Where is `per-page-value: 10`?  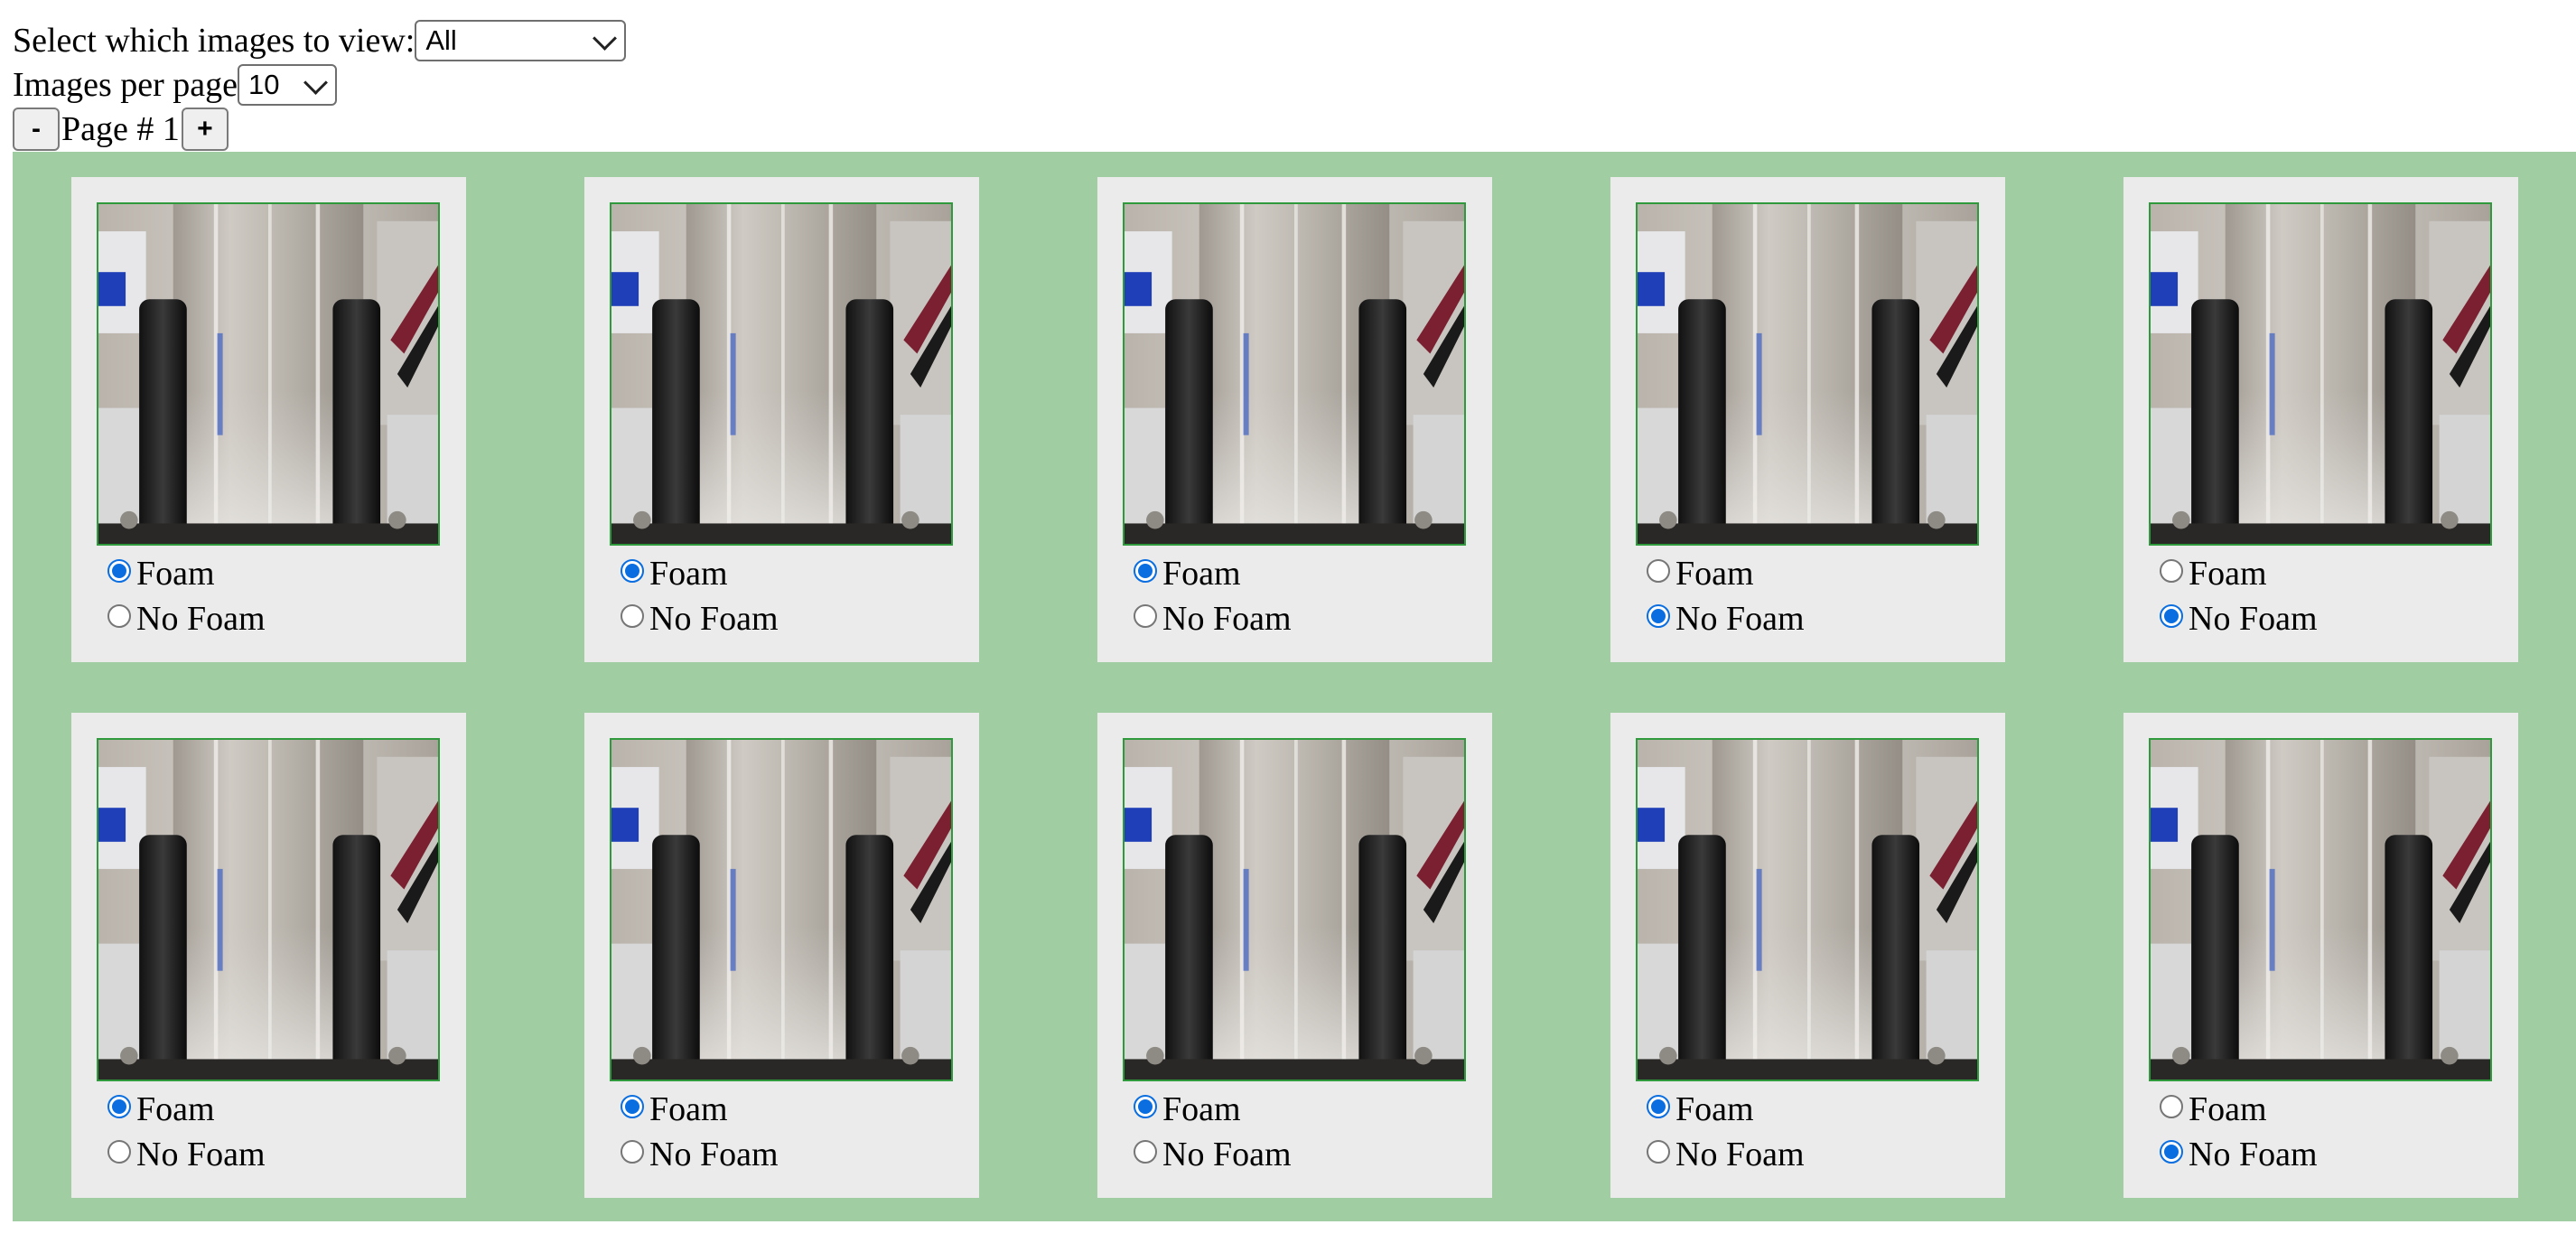 per-page-value: 10 is located at coordinates (264, 85).